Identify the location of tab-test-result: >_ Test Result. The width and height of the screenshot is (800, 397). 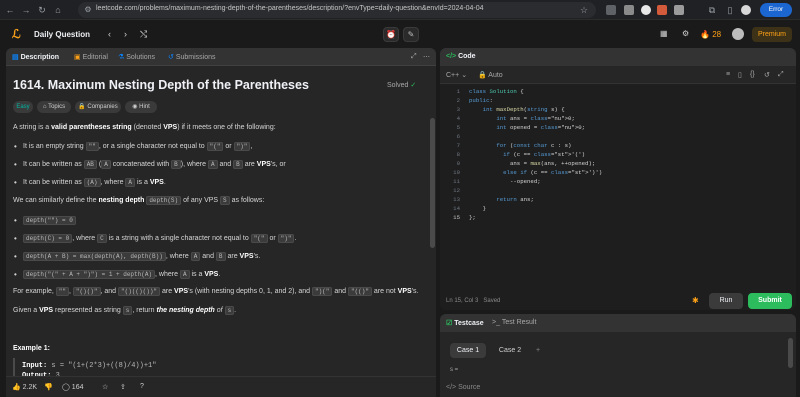
(514, 322).